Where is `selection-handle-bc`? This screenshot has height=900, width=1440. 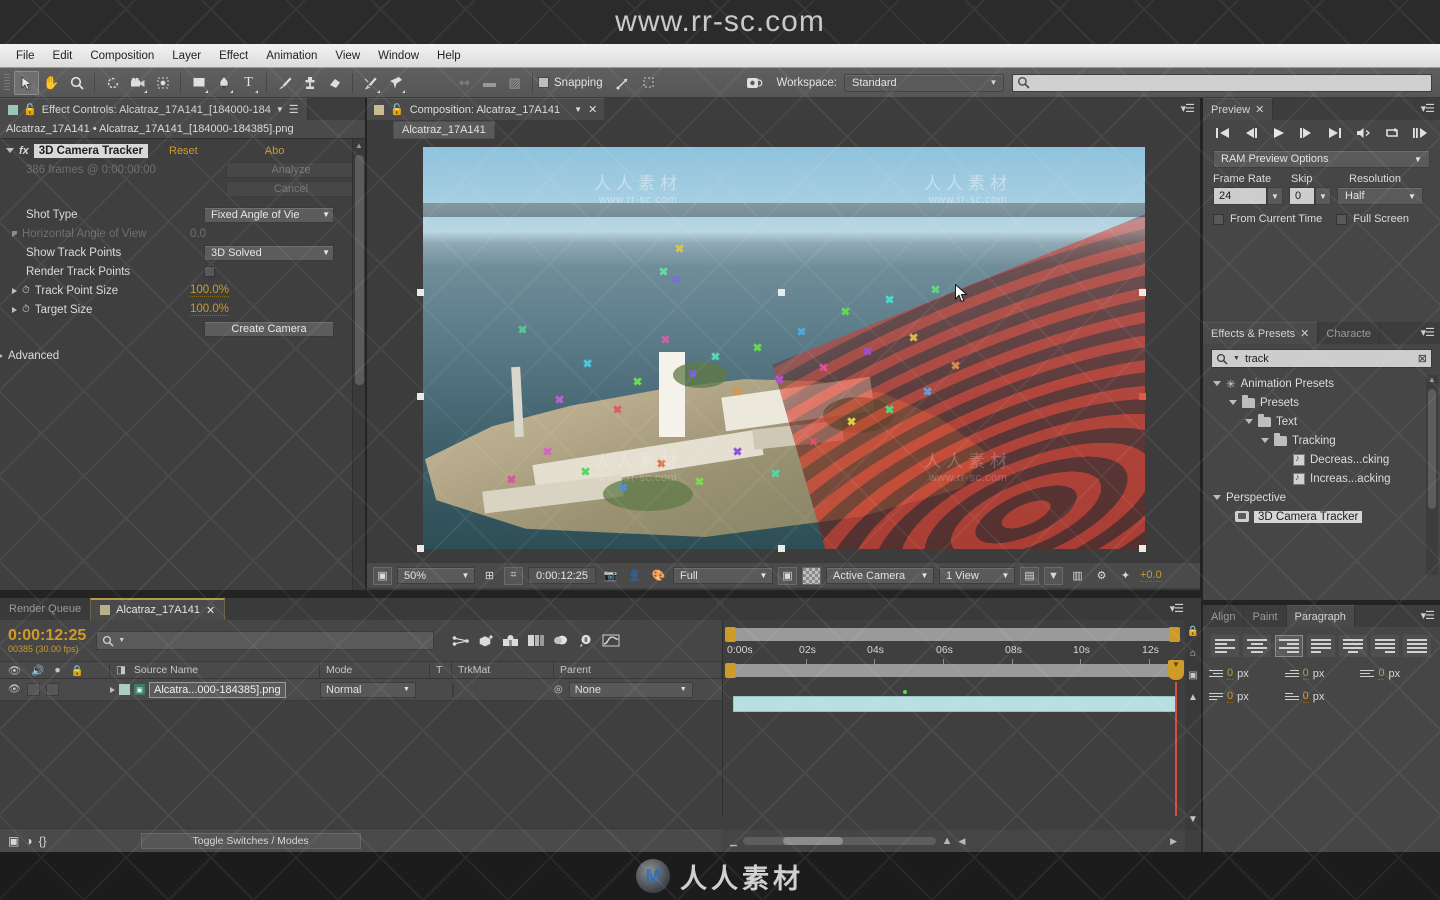
selection-handle-bc is located at coordinates (781, 548).